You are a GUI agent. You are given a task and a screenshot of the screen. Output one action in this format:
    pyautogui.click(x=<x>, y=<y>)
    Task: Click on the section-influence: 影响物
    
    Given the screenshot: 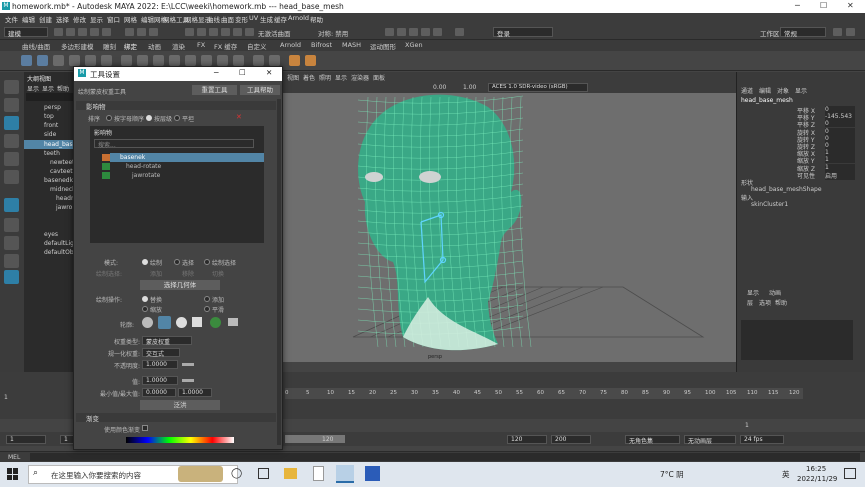 What is the action you would take?
    pyautogui.click(x=176, y=106)
    